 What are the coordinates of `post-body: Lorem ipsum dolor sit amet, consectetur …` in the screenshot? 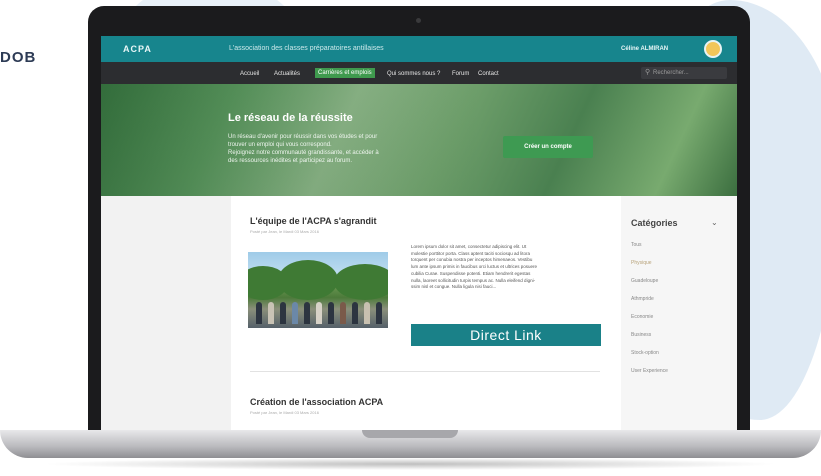 It's located at (506, 267).